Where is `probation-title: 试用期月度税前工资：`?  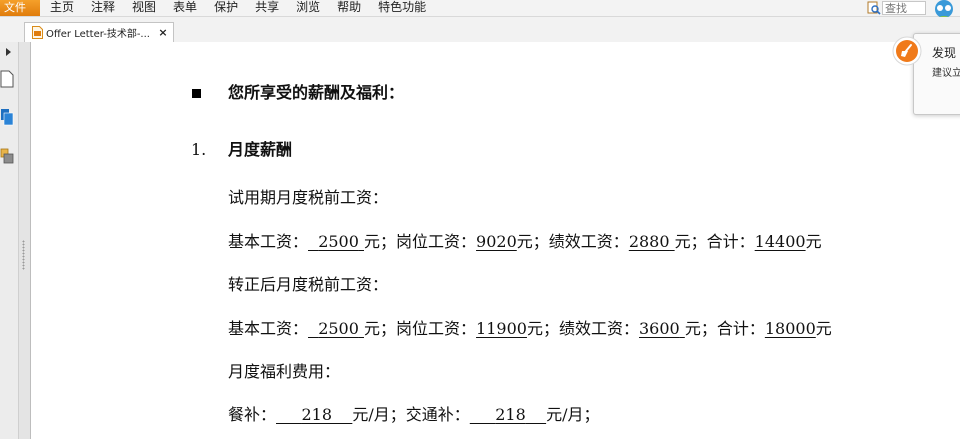 probation-title: 试用期月度税前工资： is located at coordinates (308, 197).